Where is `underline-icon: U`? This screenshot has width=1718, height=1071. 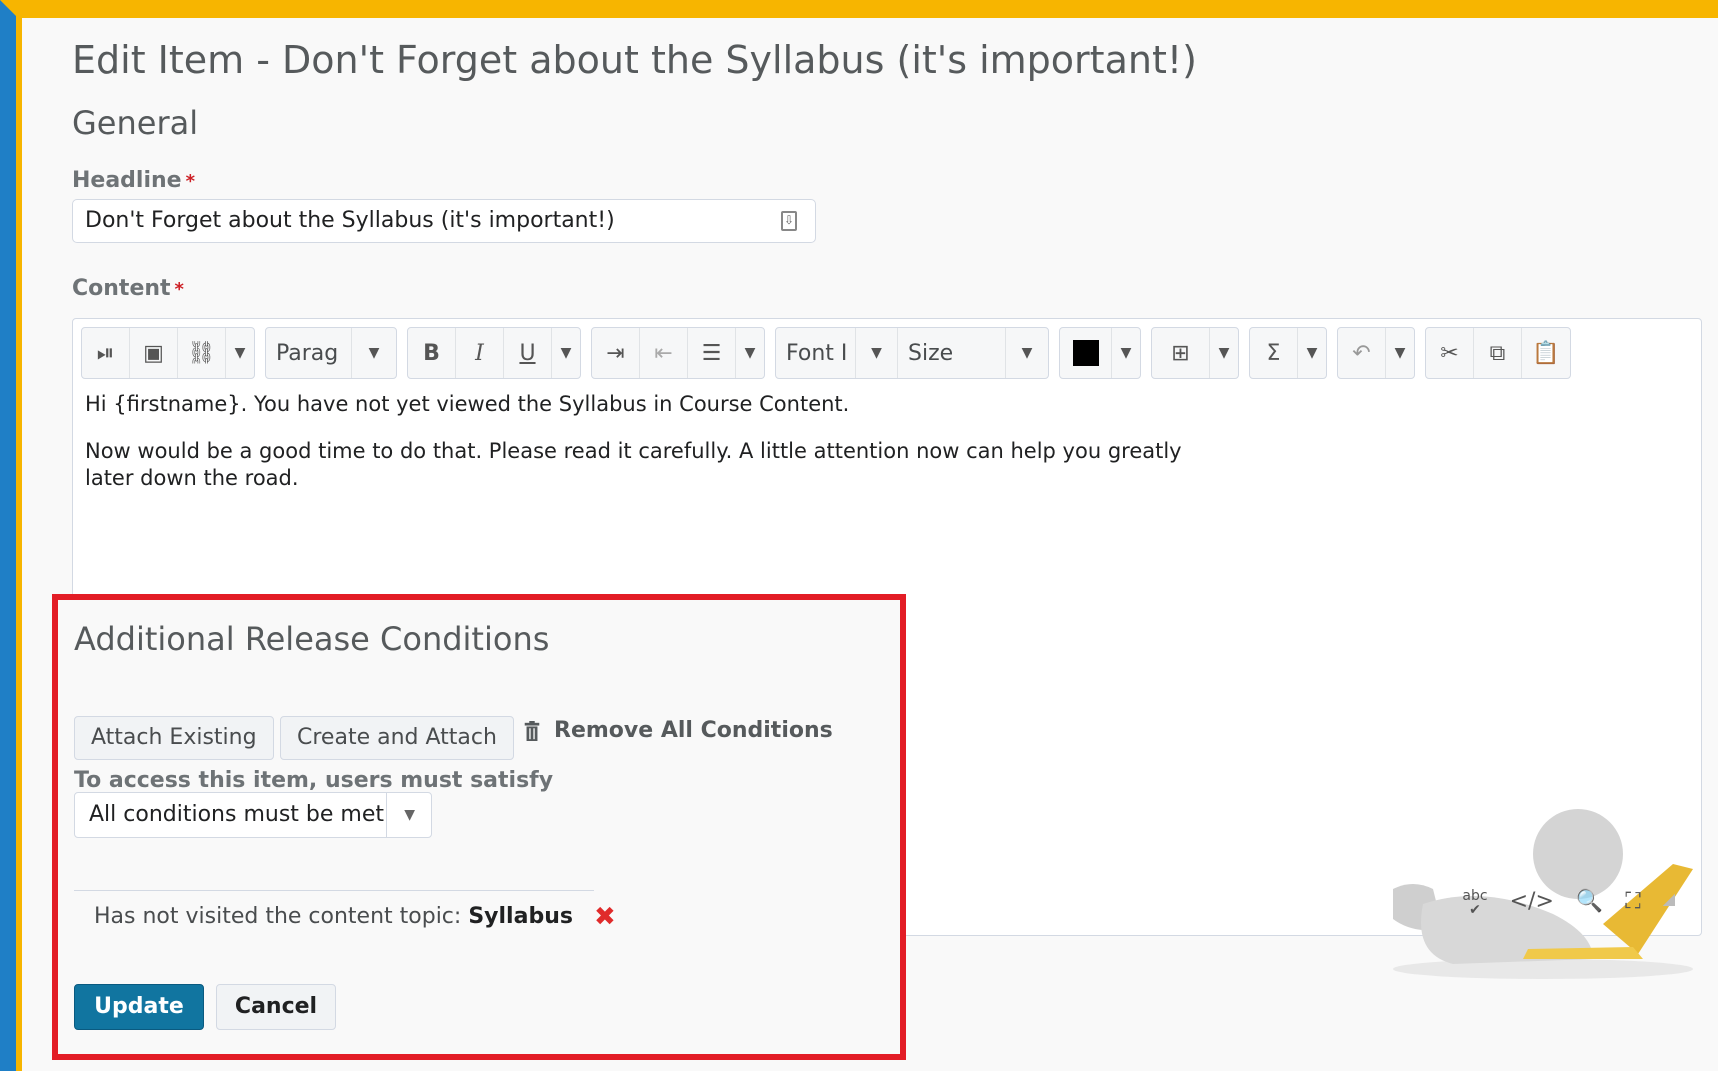
underline-icon: U is located at coordinates (528, 353).